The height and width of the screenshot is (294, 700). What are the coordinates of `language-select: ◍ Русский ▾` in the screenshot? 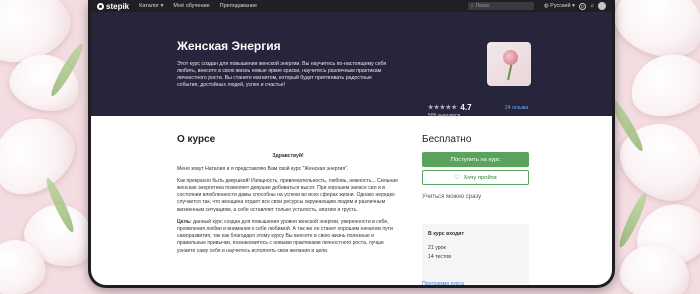 It's located at (559, 6).